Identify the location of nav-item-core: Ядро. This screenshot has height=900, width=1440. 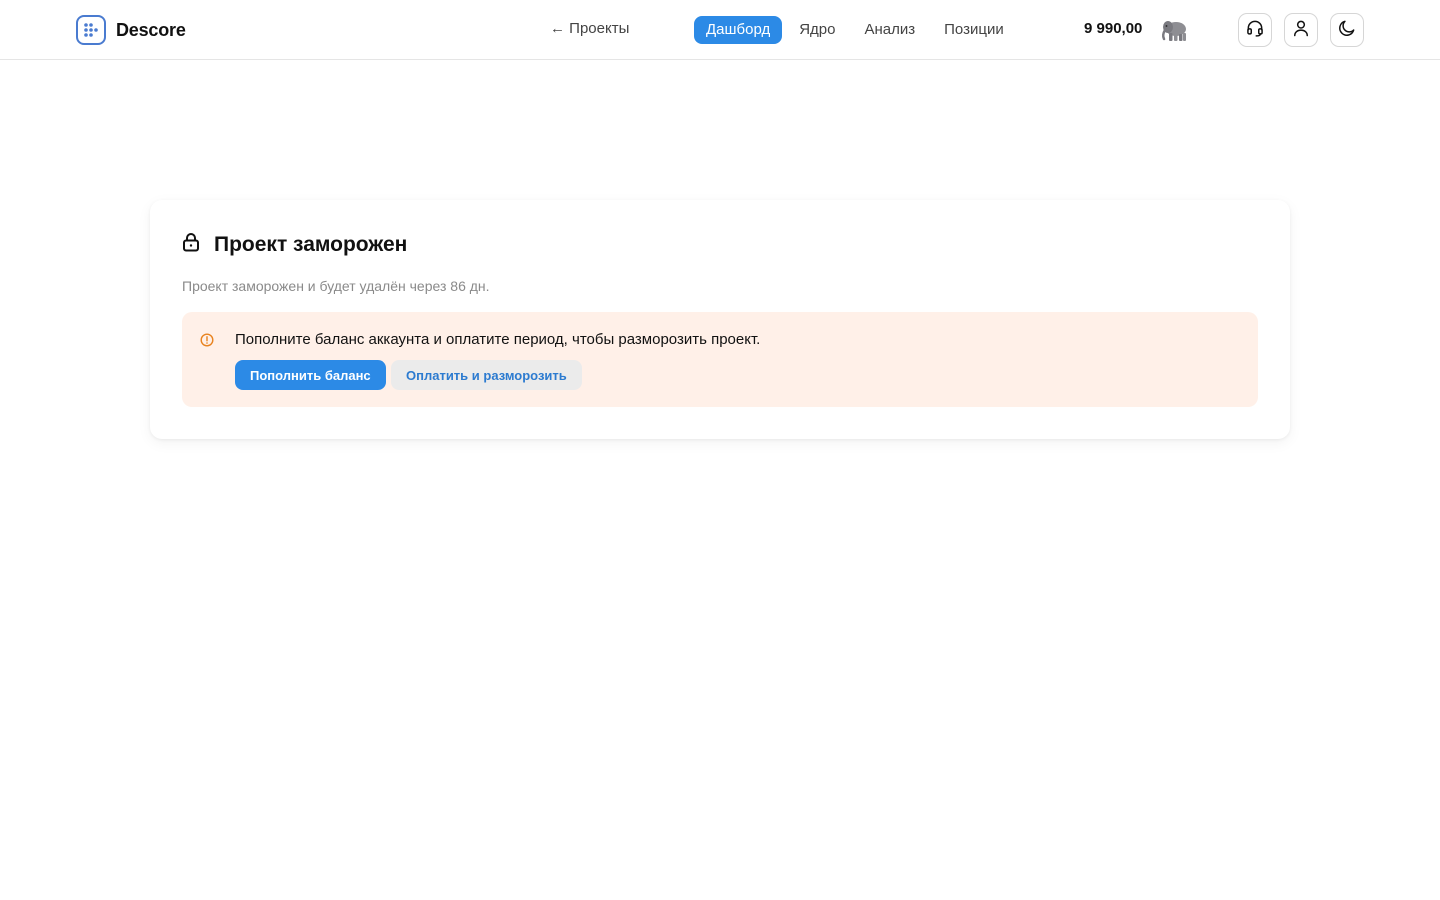
(817, 30).